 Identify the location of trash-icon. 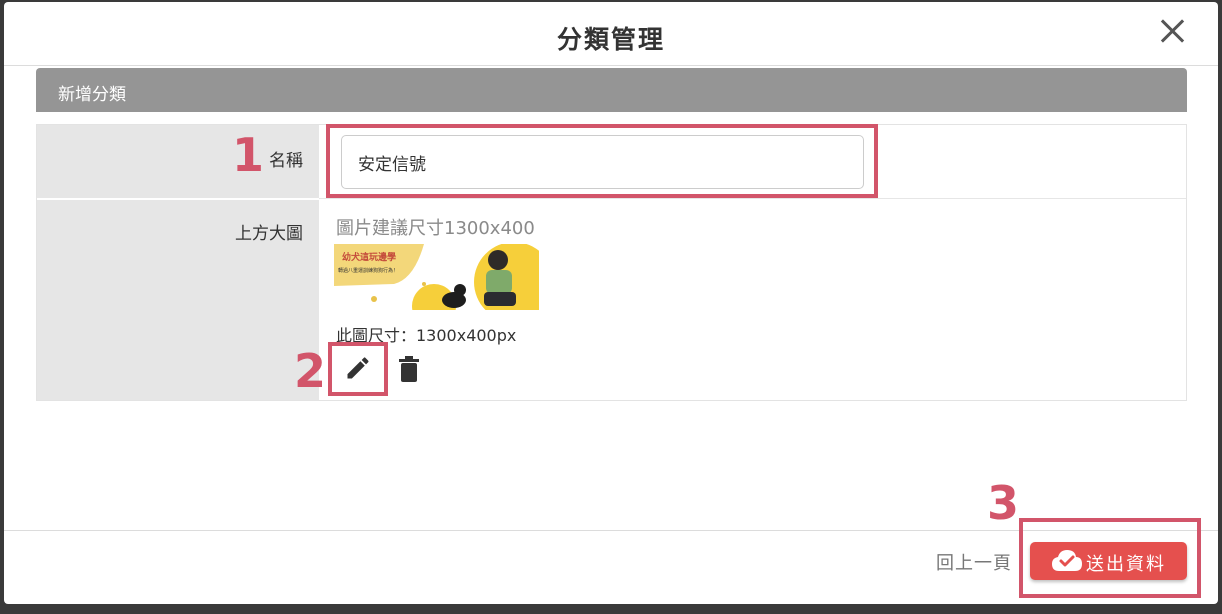
(409, 369).